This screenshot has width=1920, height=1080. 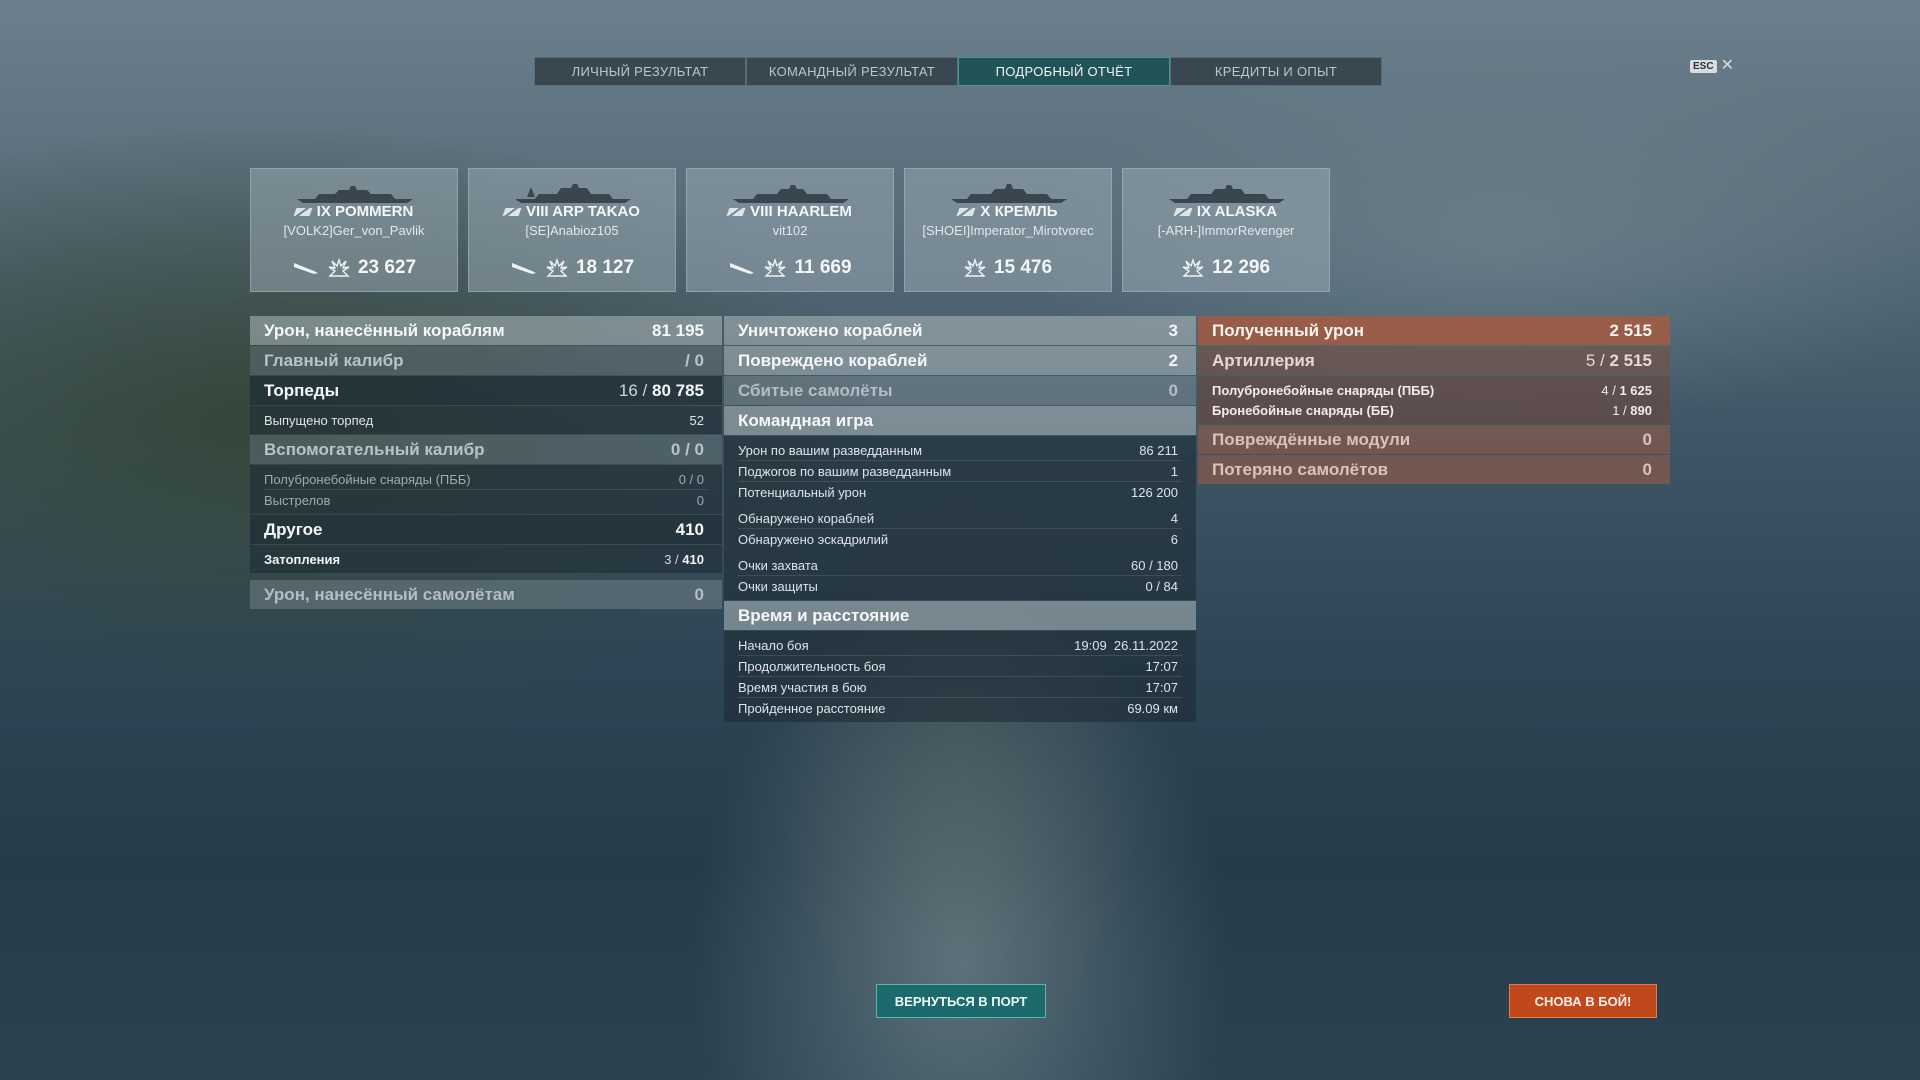 What do you see at coordinates (960, 565) in the screenshot?
I see `capture-points-row: Очки захвата 60 / 180` at bounding box center [960, 565].